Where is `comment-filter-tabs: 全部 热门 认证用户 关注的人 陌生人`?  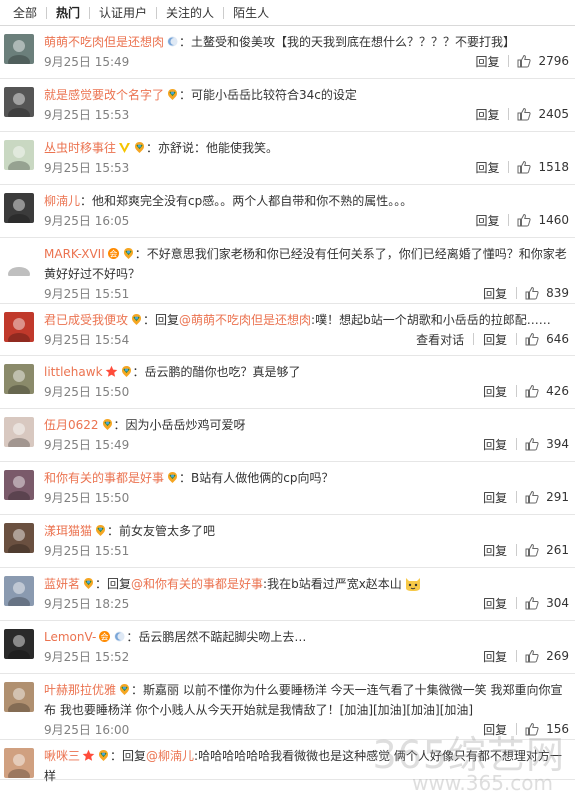 comment-filter-tabs: 全部 热门 认证用户 关注的人 陌生人 is located at coordinates (287, 13).